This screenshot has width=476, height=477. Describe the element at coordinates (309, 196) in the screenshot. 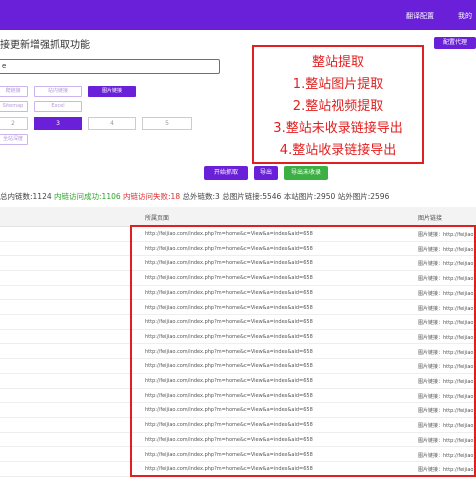

I see `stat-site-images: 本站图片:2950` at that location.